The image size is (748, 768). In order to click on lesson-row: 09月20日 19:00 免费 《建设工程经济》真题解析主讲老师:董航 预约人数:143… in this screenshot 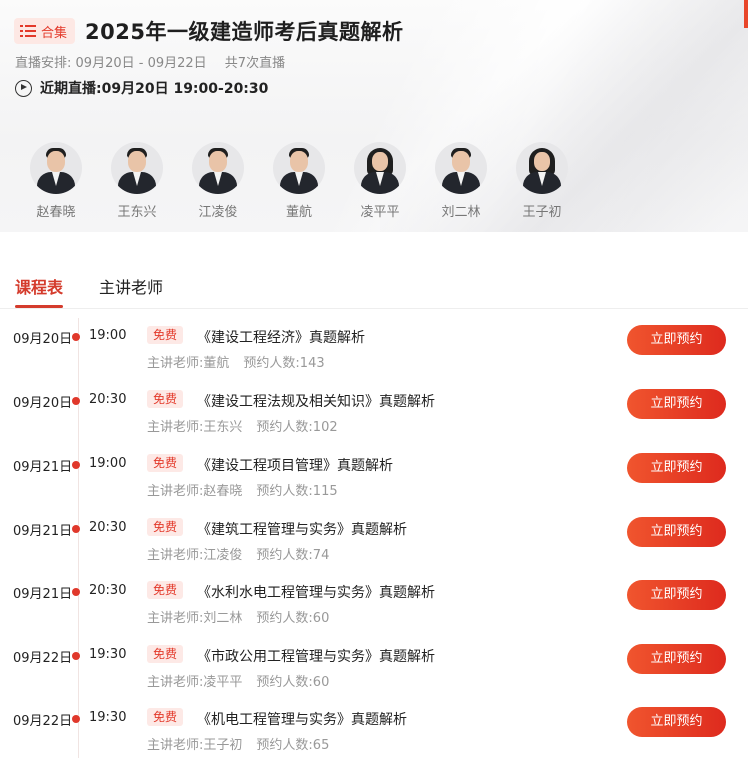, I will do `click(374, 356)`.